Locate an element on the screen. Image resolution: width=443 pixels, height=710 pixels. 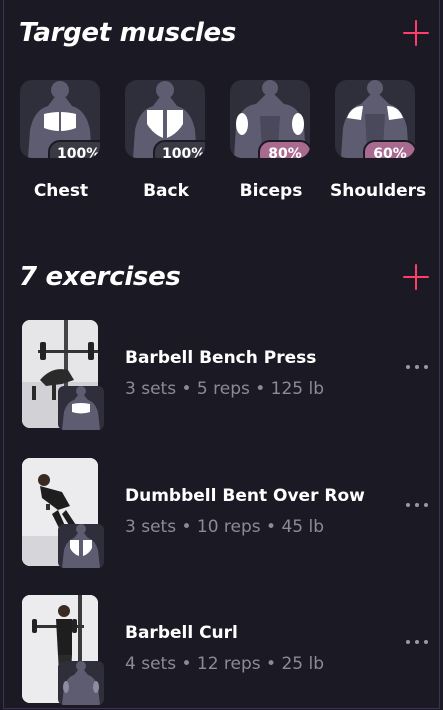
exercise-meta: 3 sets • 5 reps • 125 lb is located at coordinates (225, 389).